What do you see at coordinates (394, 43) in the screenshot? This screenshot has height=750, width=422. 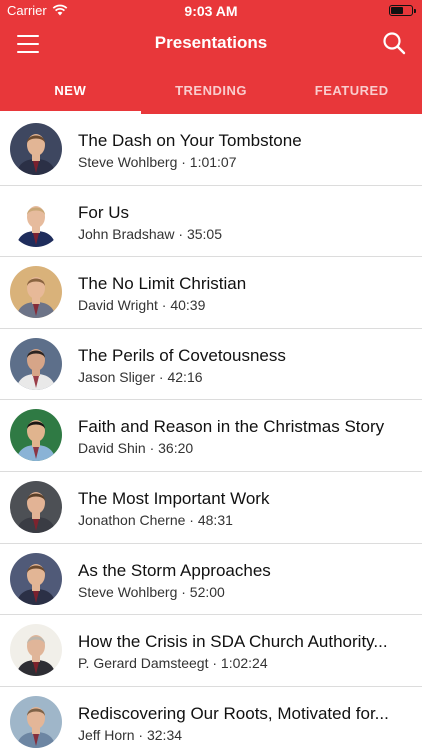 I see `search-icon` at bounding box center [394, 43].